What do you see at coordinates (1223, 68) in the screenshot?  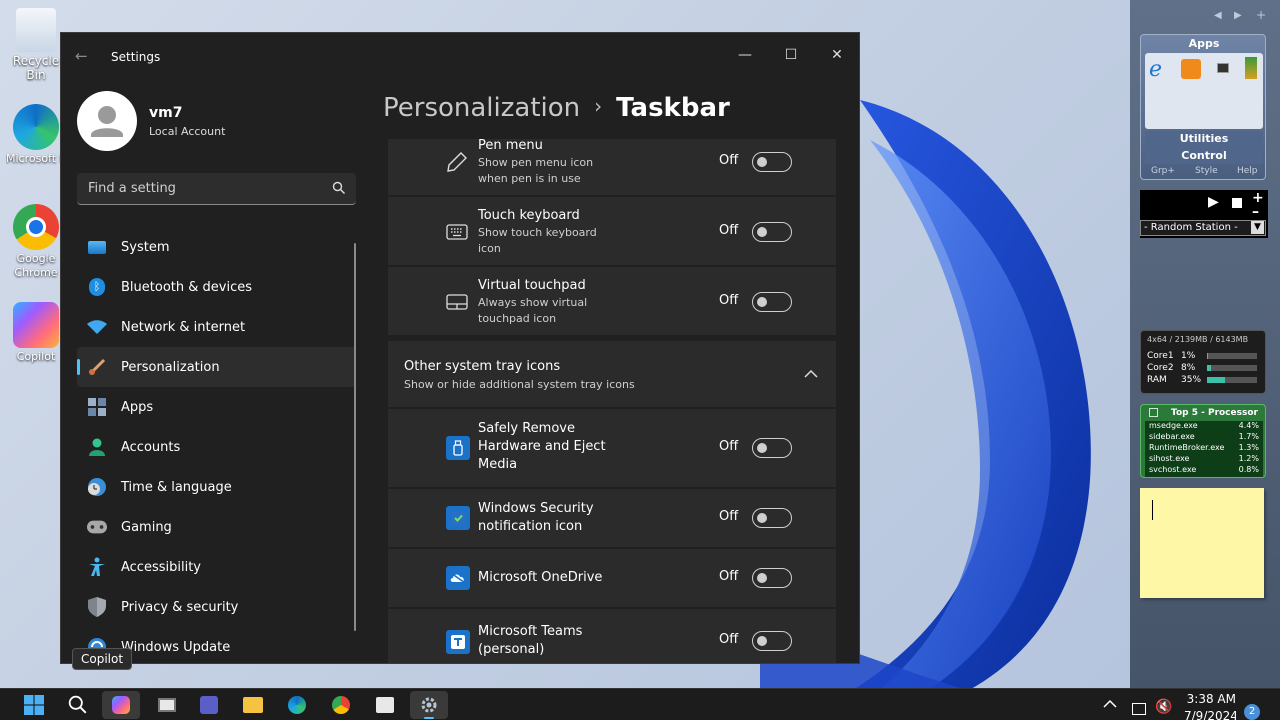 I see `app-small-icon` at bounding box center [1223, 68].